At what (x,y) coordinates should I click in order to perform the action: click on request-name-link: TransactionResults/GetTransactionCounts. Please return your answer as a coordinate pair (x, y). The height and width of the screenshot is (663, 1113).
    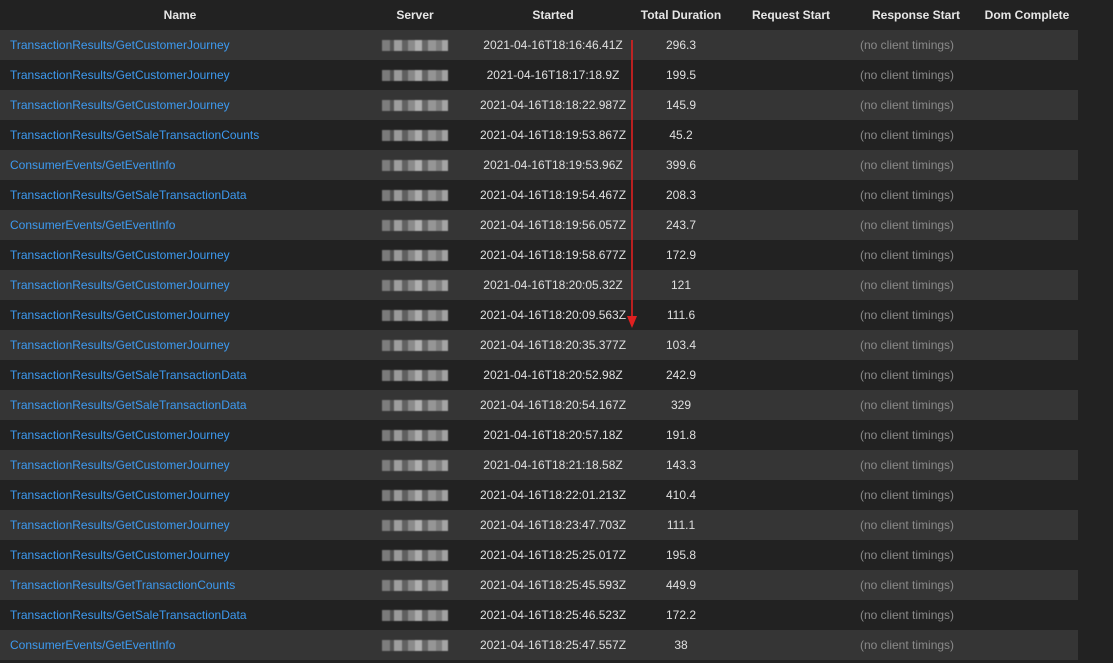
    Looking at the image, I should click on (122, 585).